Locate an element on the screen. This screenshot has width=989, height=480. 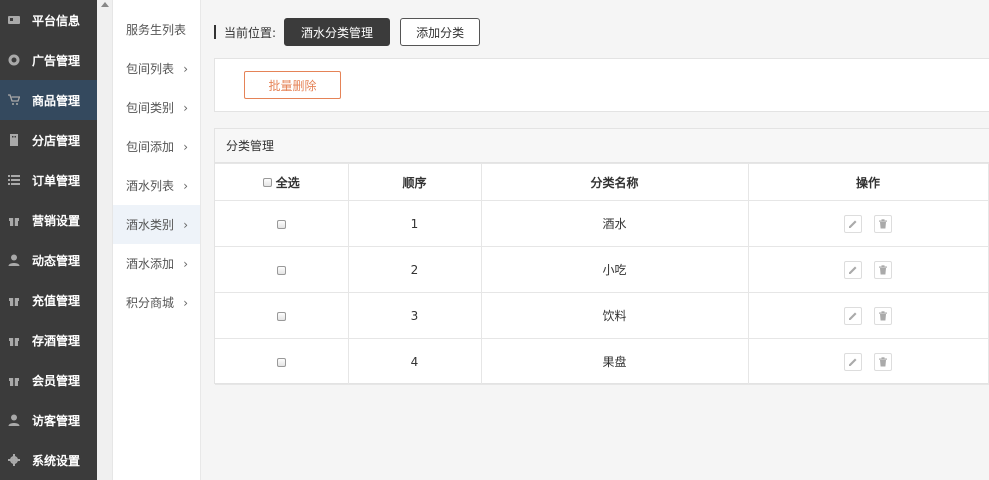
batch-delete-button: 批量删除 is located at coordinates (292, 85).